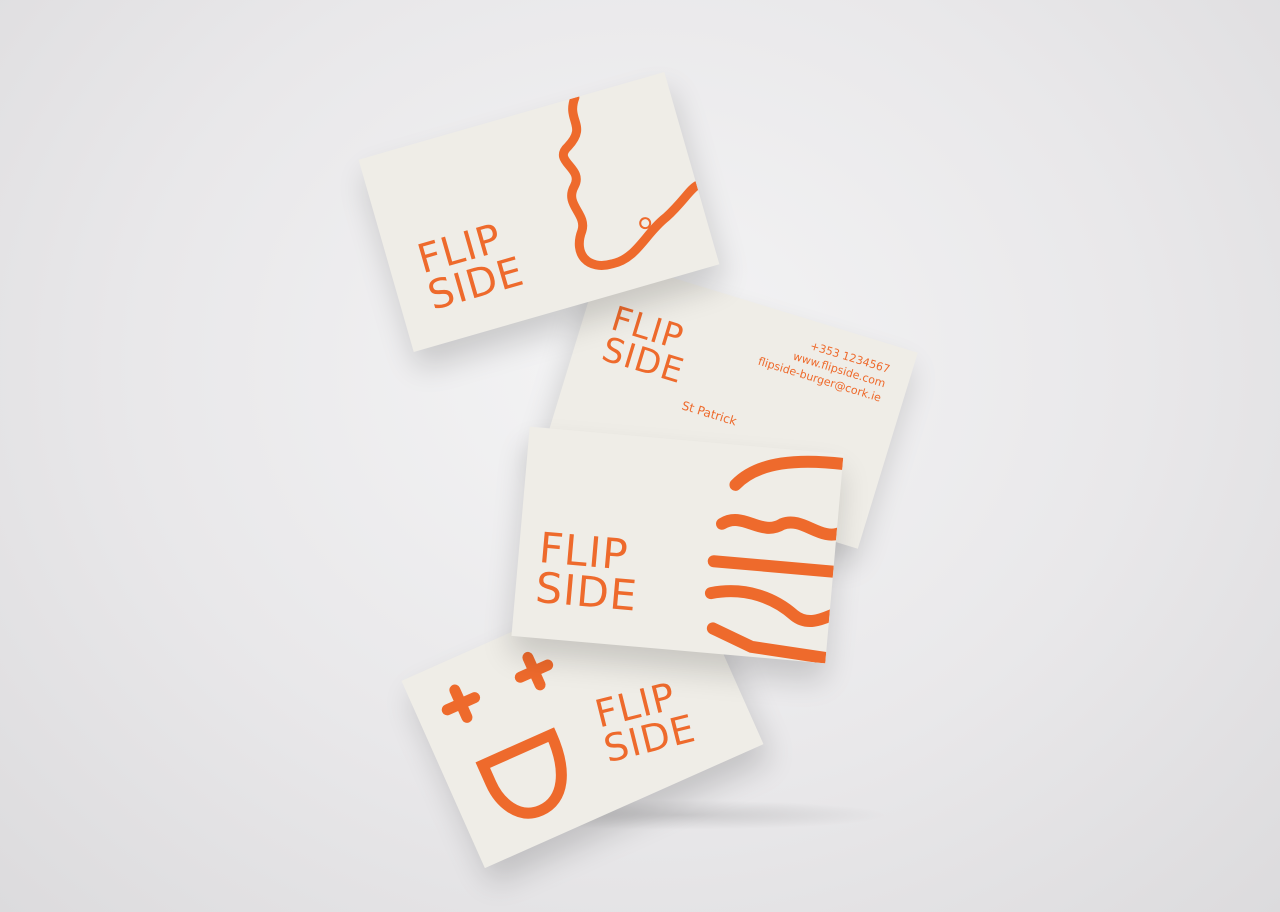  I want to click on business-card-burger: FLIP SIDE, so click(677, 545).